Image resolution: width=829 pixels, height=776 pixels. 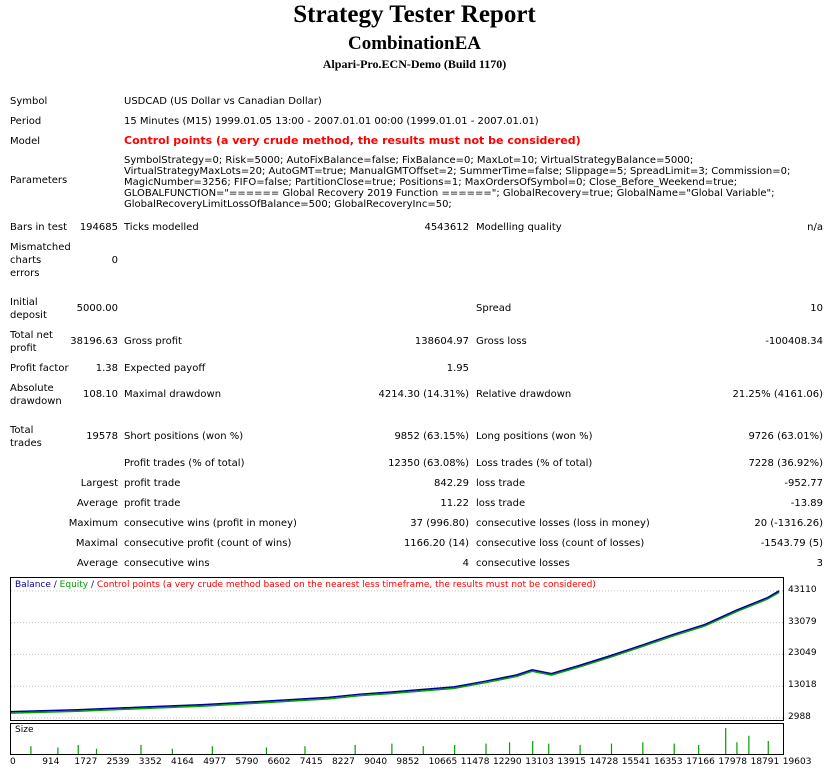 I want to click on x-tick-label: 19603, so click(x=797, y=762).